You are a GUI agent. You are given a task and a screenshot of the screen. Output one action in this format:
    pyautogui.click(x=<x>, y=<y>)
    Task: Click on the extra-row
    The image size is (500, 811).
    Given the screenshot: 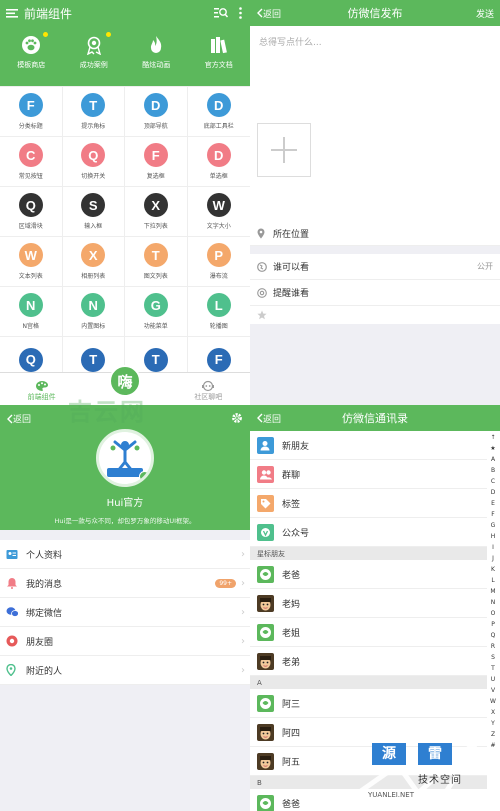 What is the action you would take?
    pyautogui.click(x=375, y=315)
    